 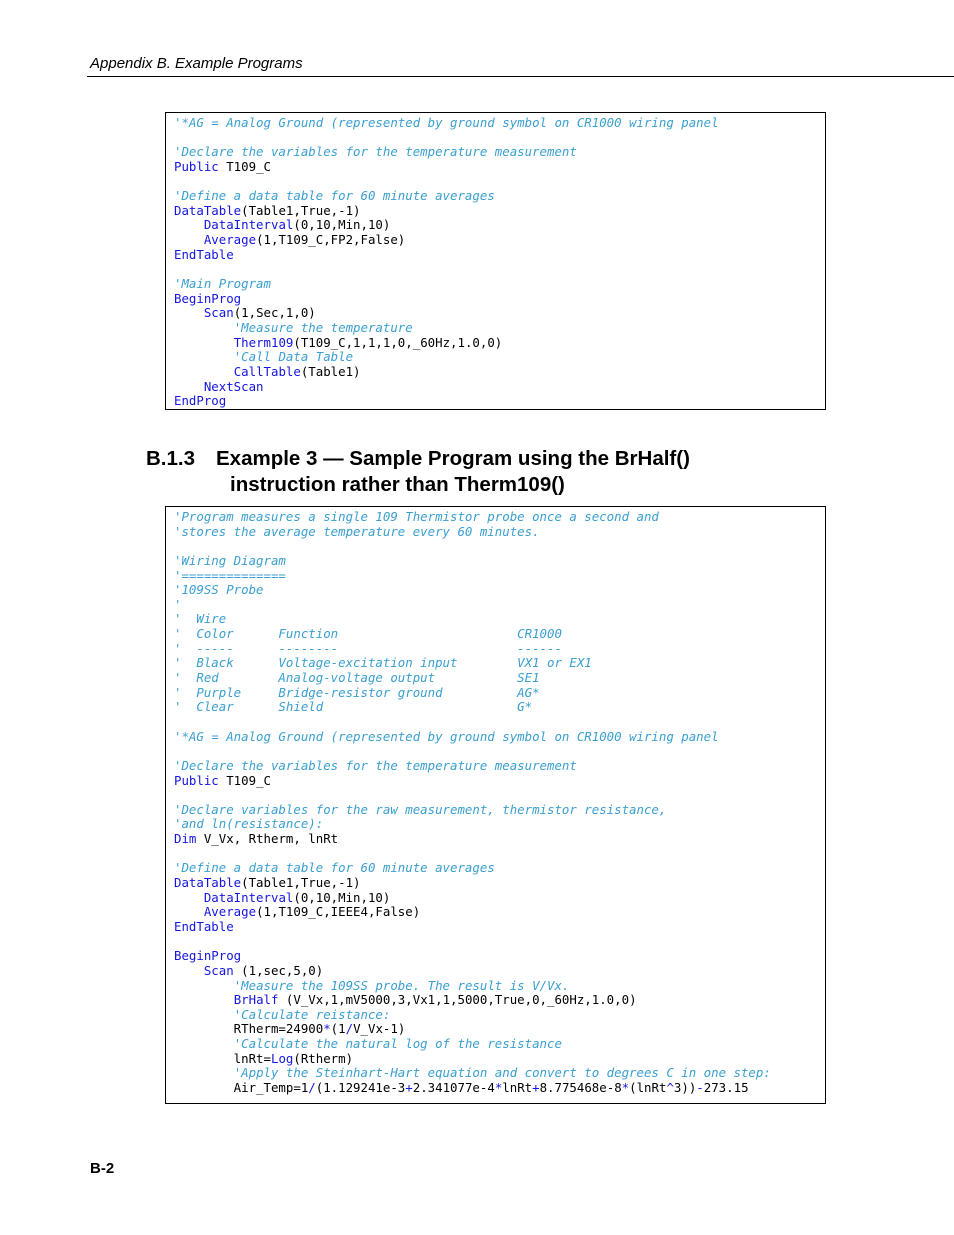 What do you see at coordinates (230, 560) in the screenshot?
I see `code-comment: 'Wiring Diagram` at bounding box center [230, 560].